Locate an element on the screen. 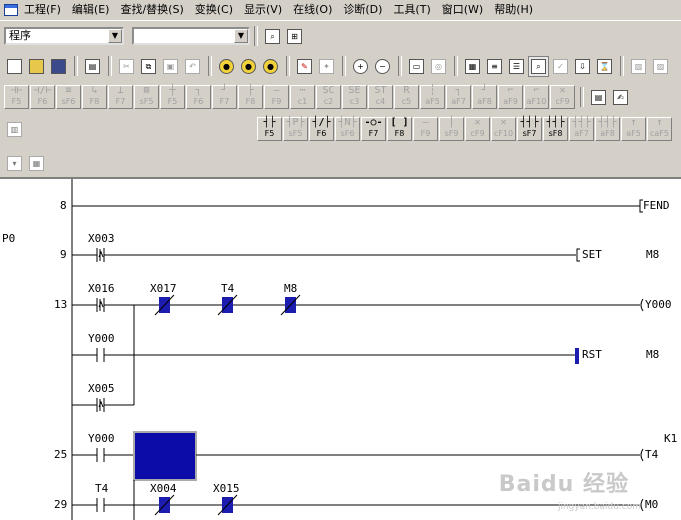  fkey1-c2-button: SC c2 is located at coordinates (328, 97).